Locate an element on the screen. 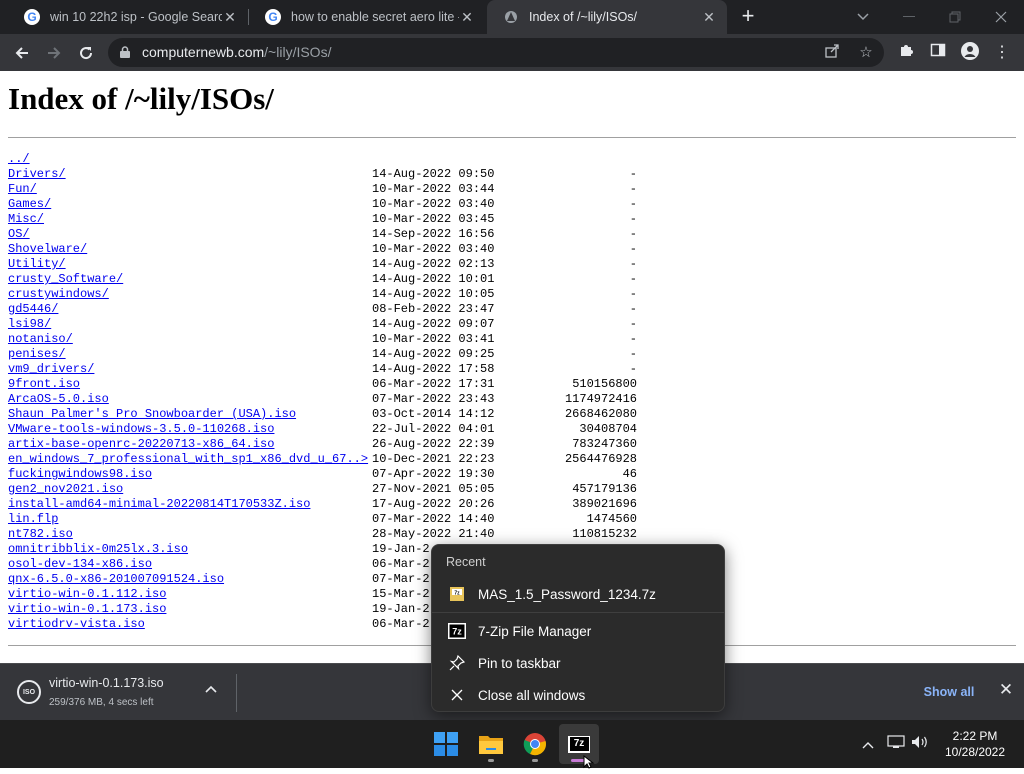 The width and height of the screenshot is (1024, 774). volume-icon is located at coordinates (920, 744).